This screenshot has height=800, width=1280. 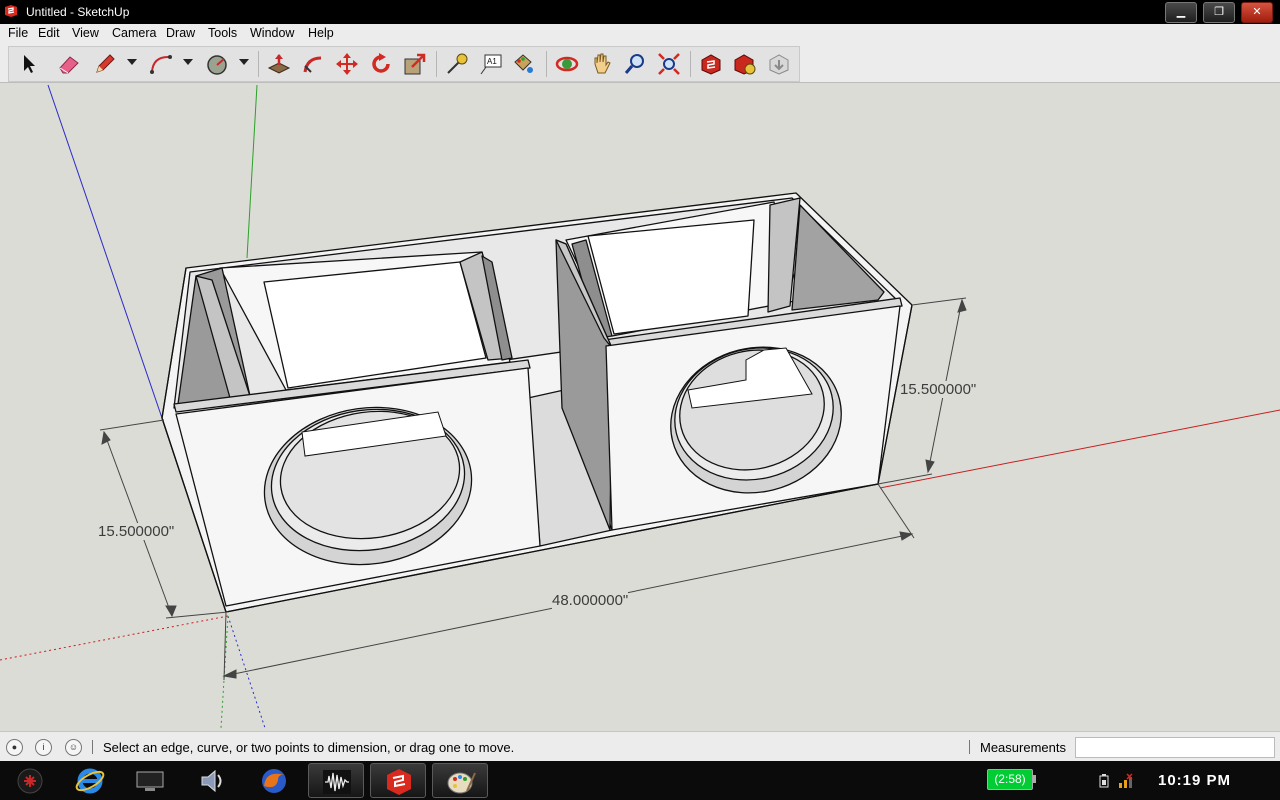 I want to click on user-icon: ☺, so click(x=73, y=747).